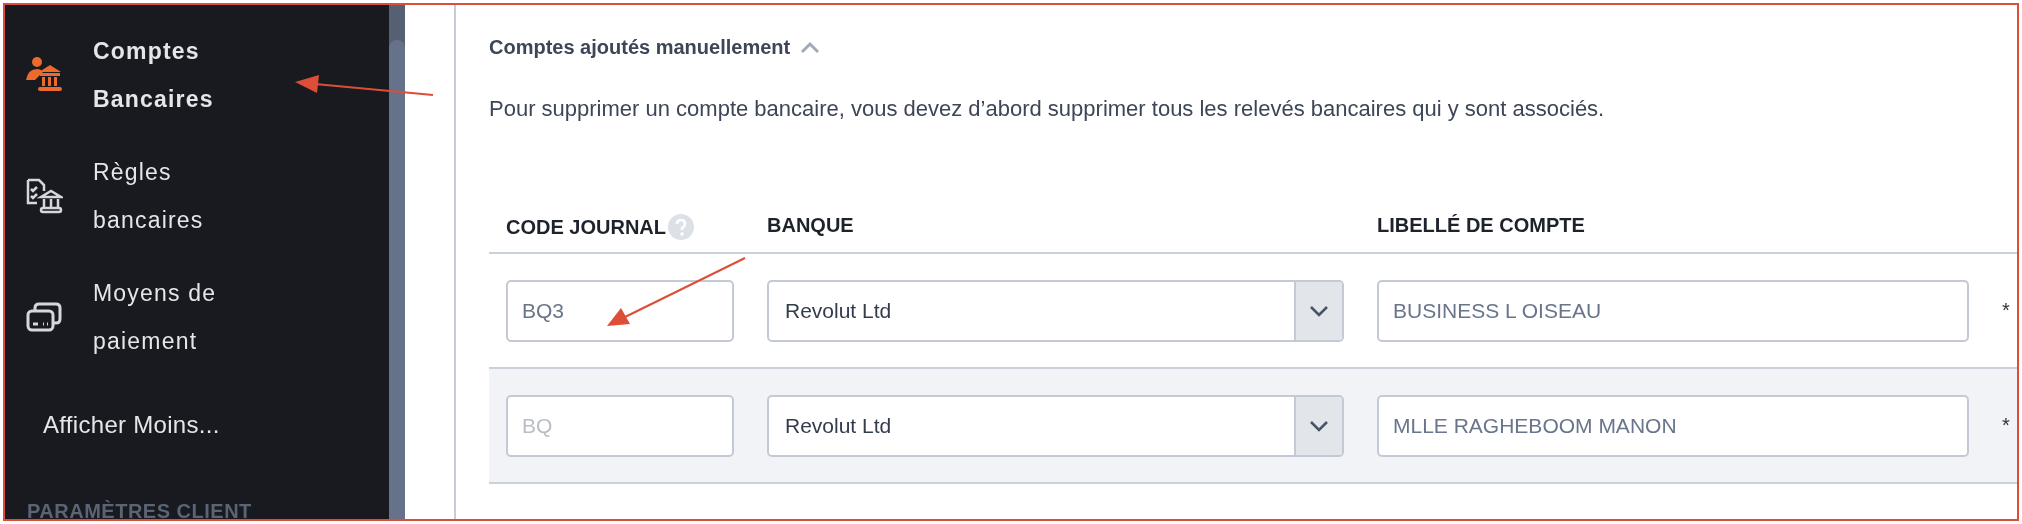  What do you see at coordinates (620, 425) in the screenshot?
I see `journal-code-field: BQ` at bounding box center [620, 425].